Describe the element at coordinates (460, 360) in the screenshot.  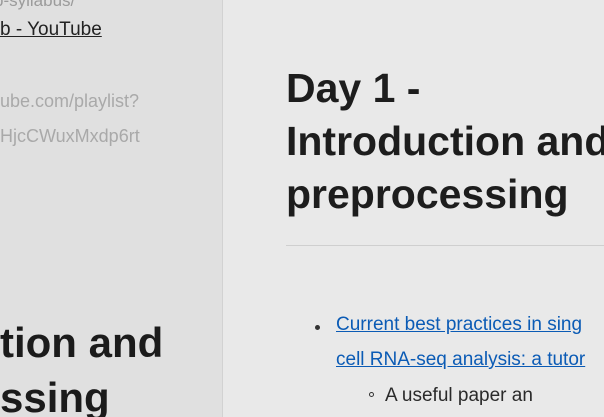
I see `paper-link: cell RNA-seq analysis: a tutor` at that location.